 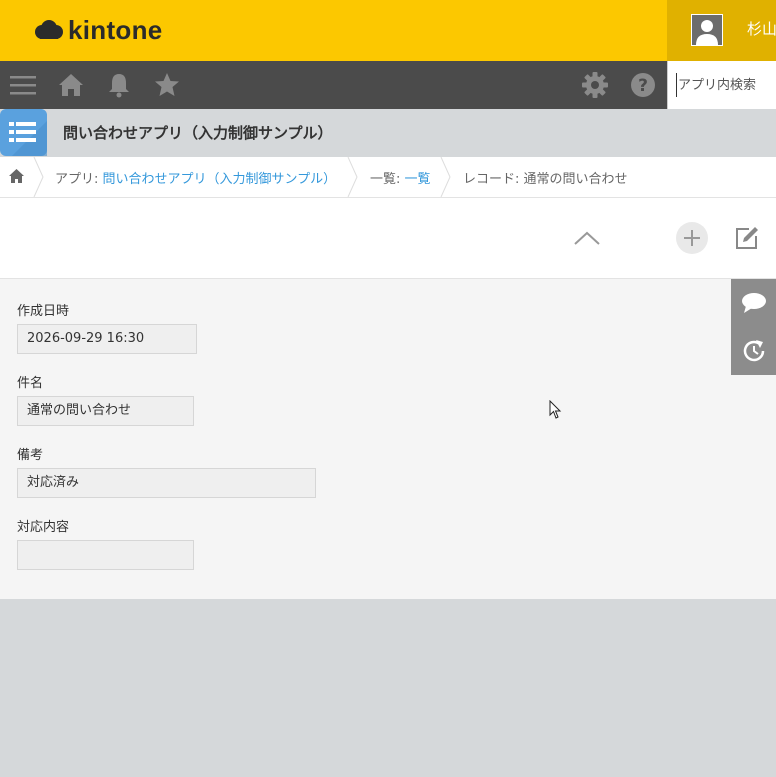 What do you see at coordinates (198, 133) in the screenshot?
I see `app-title: 問い合わせアプリ（入力制御サンプル）` at bounding box center [198, 133].